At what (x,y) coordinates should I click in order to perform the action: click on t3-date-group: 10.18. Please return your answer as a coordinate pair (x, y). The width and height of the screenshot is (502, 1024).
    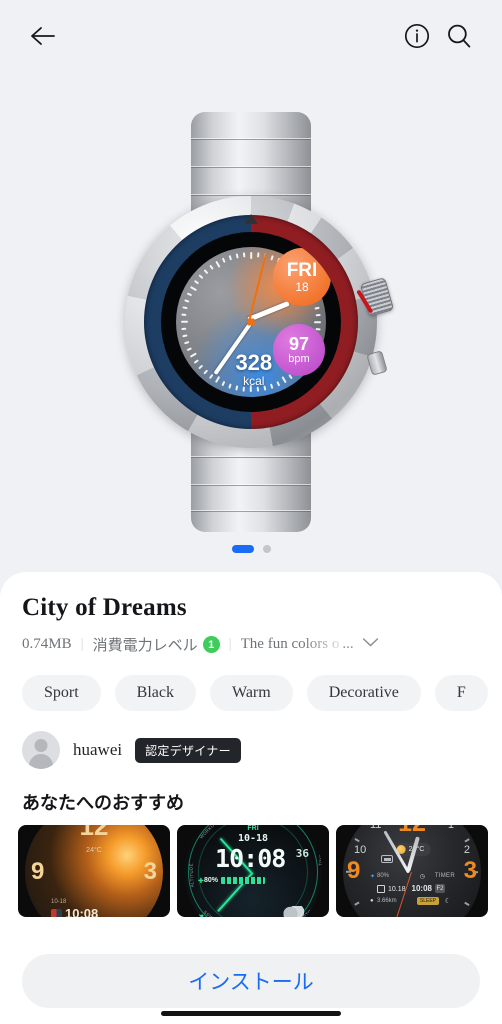
    Looking at the image, I should click on (391, 889).